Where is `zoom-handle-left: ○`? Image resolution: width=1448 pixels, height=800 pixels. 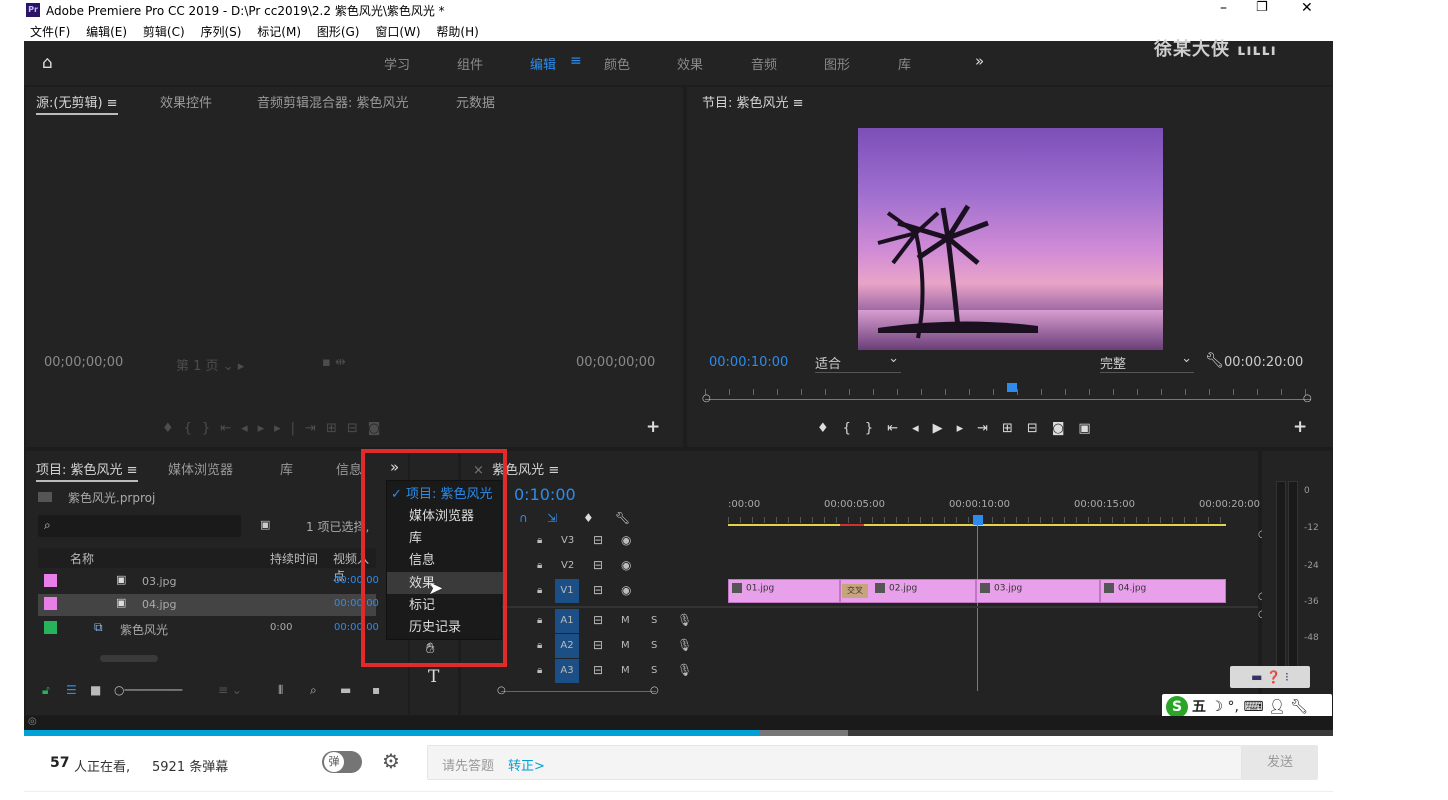
zoom-handle-left: ○ is located at coordinates (501, 690).